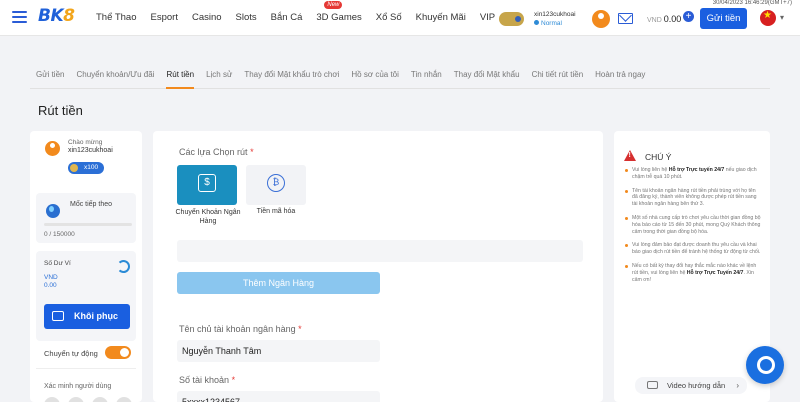  Describe the element at coordinates (287, 17) in the screenshot. I see `nav-item-fishing: Bắn Cá` at that location.